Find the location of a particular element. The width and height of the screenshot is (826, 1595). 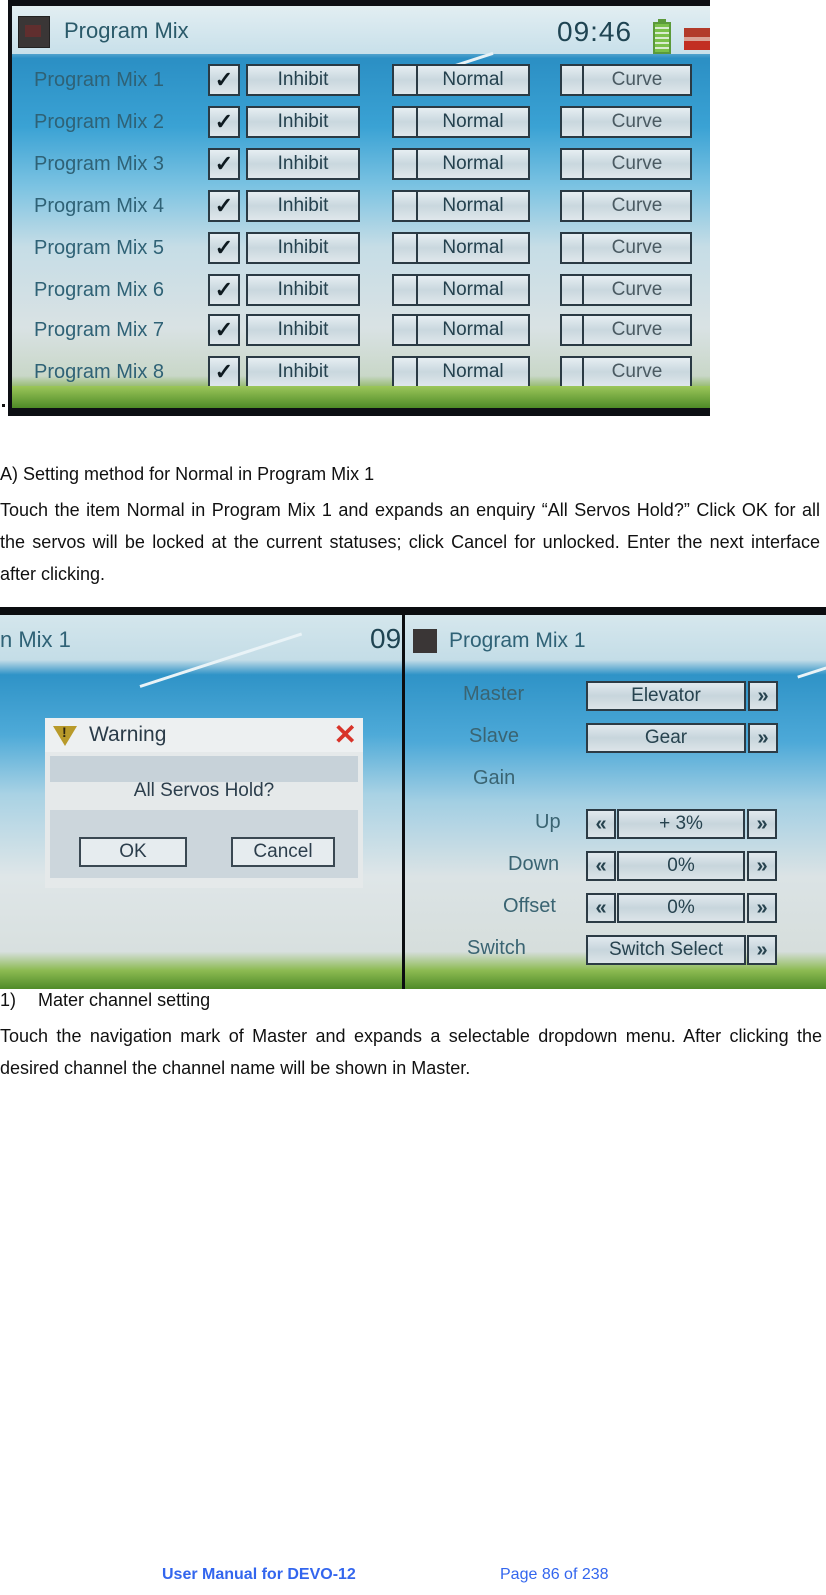

slave-select: Gear is located at coordinates (666, 738).